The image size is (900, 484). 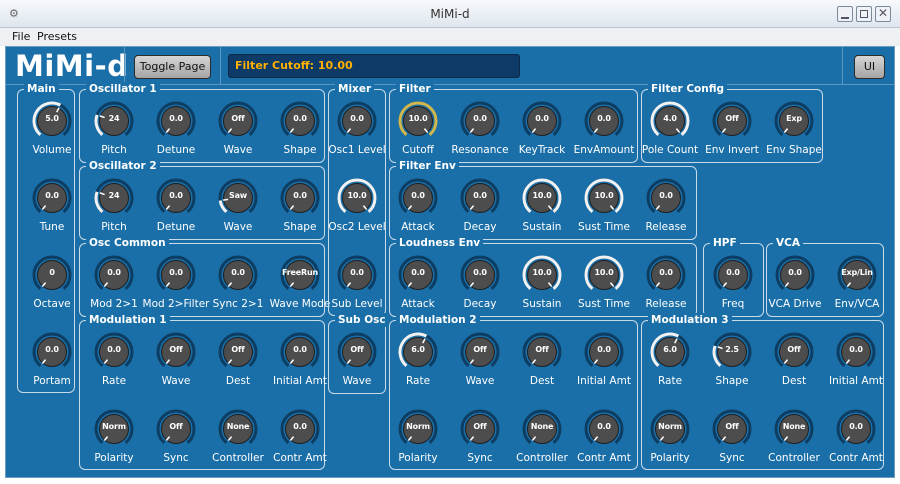 What do you see at coordinates (480, 444) in the screenshot?
I see `knob-mod2-sync: Off Sync` at bounding box center [480, 444].